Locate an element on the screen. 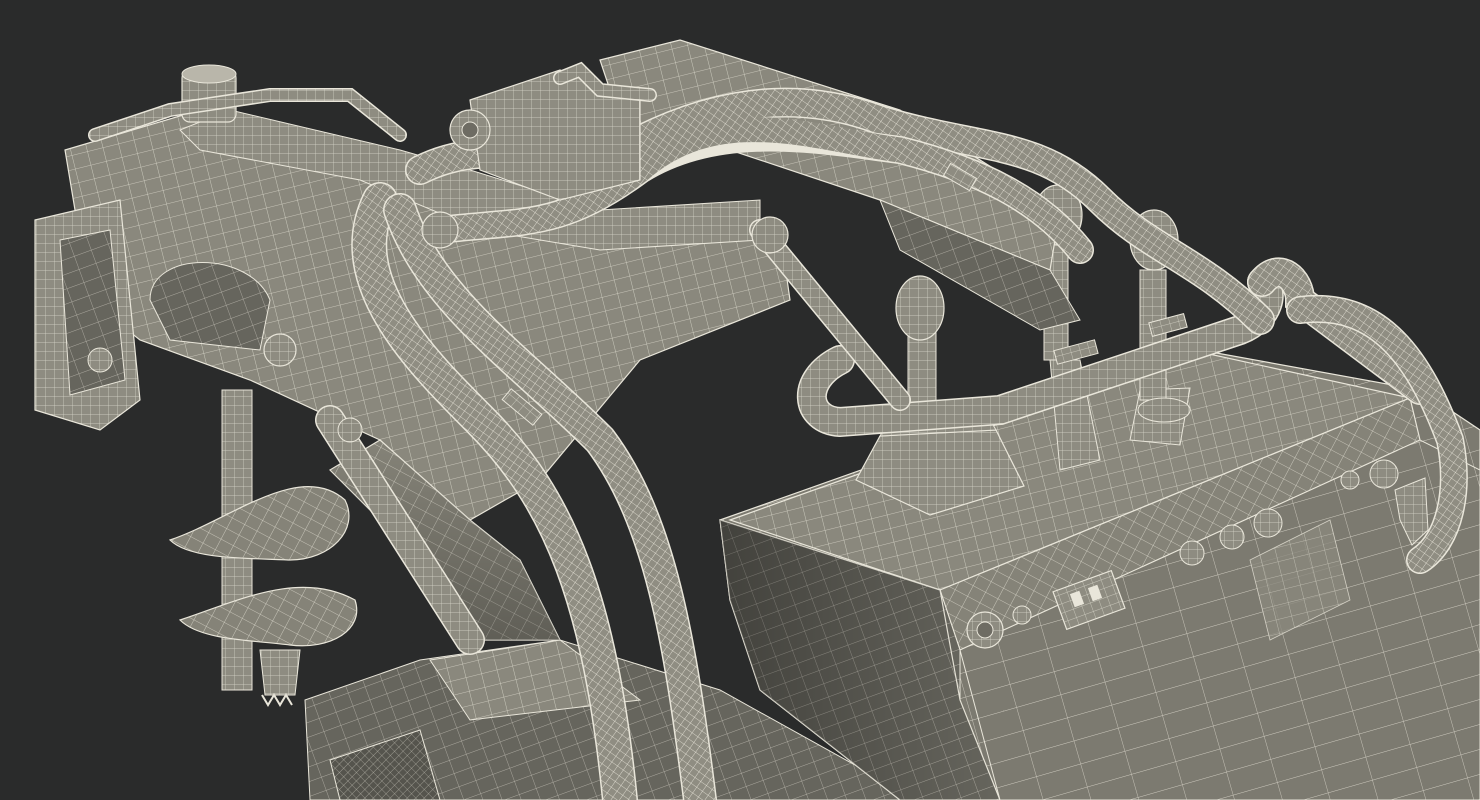 The height and width of the screenshot is (800, 1480). indicator-light is located at coordinates (1022, 615).